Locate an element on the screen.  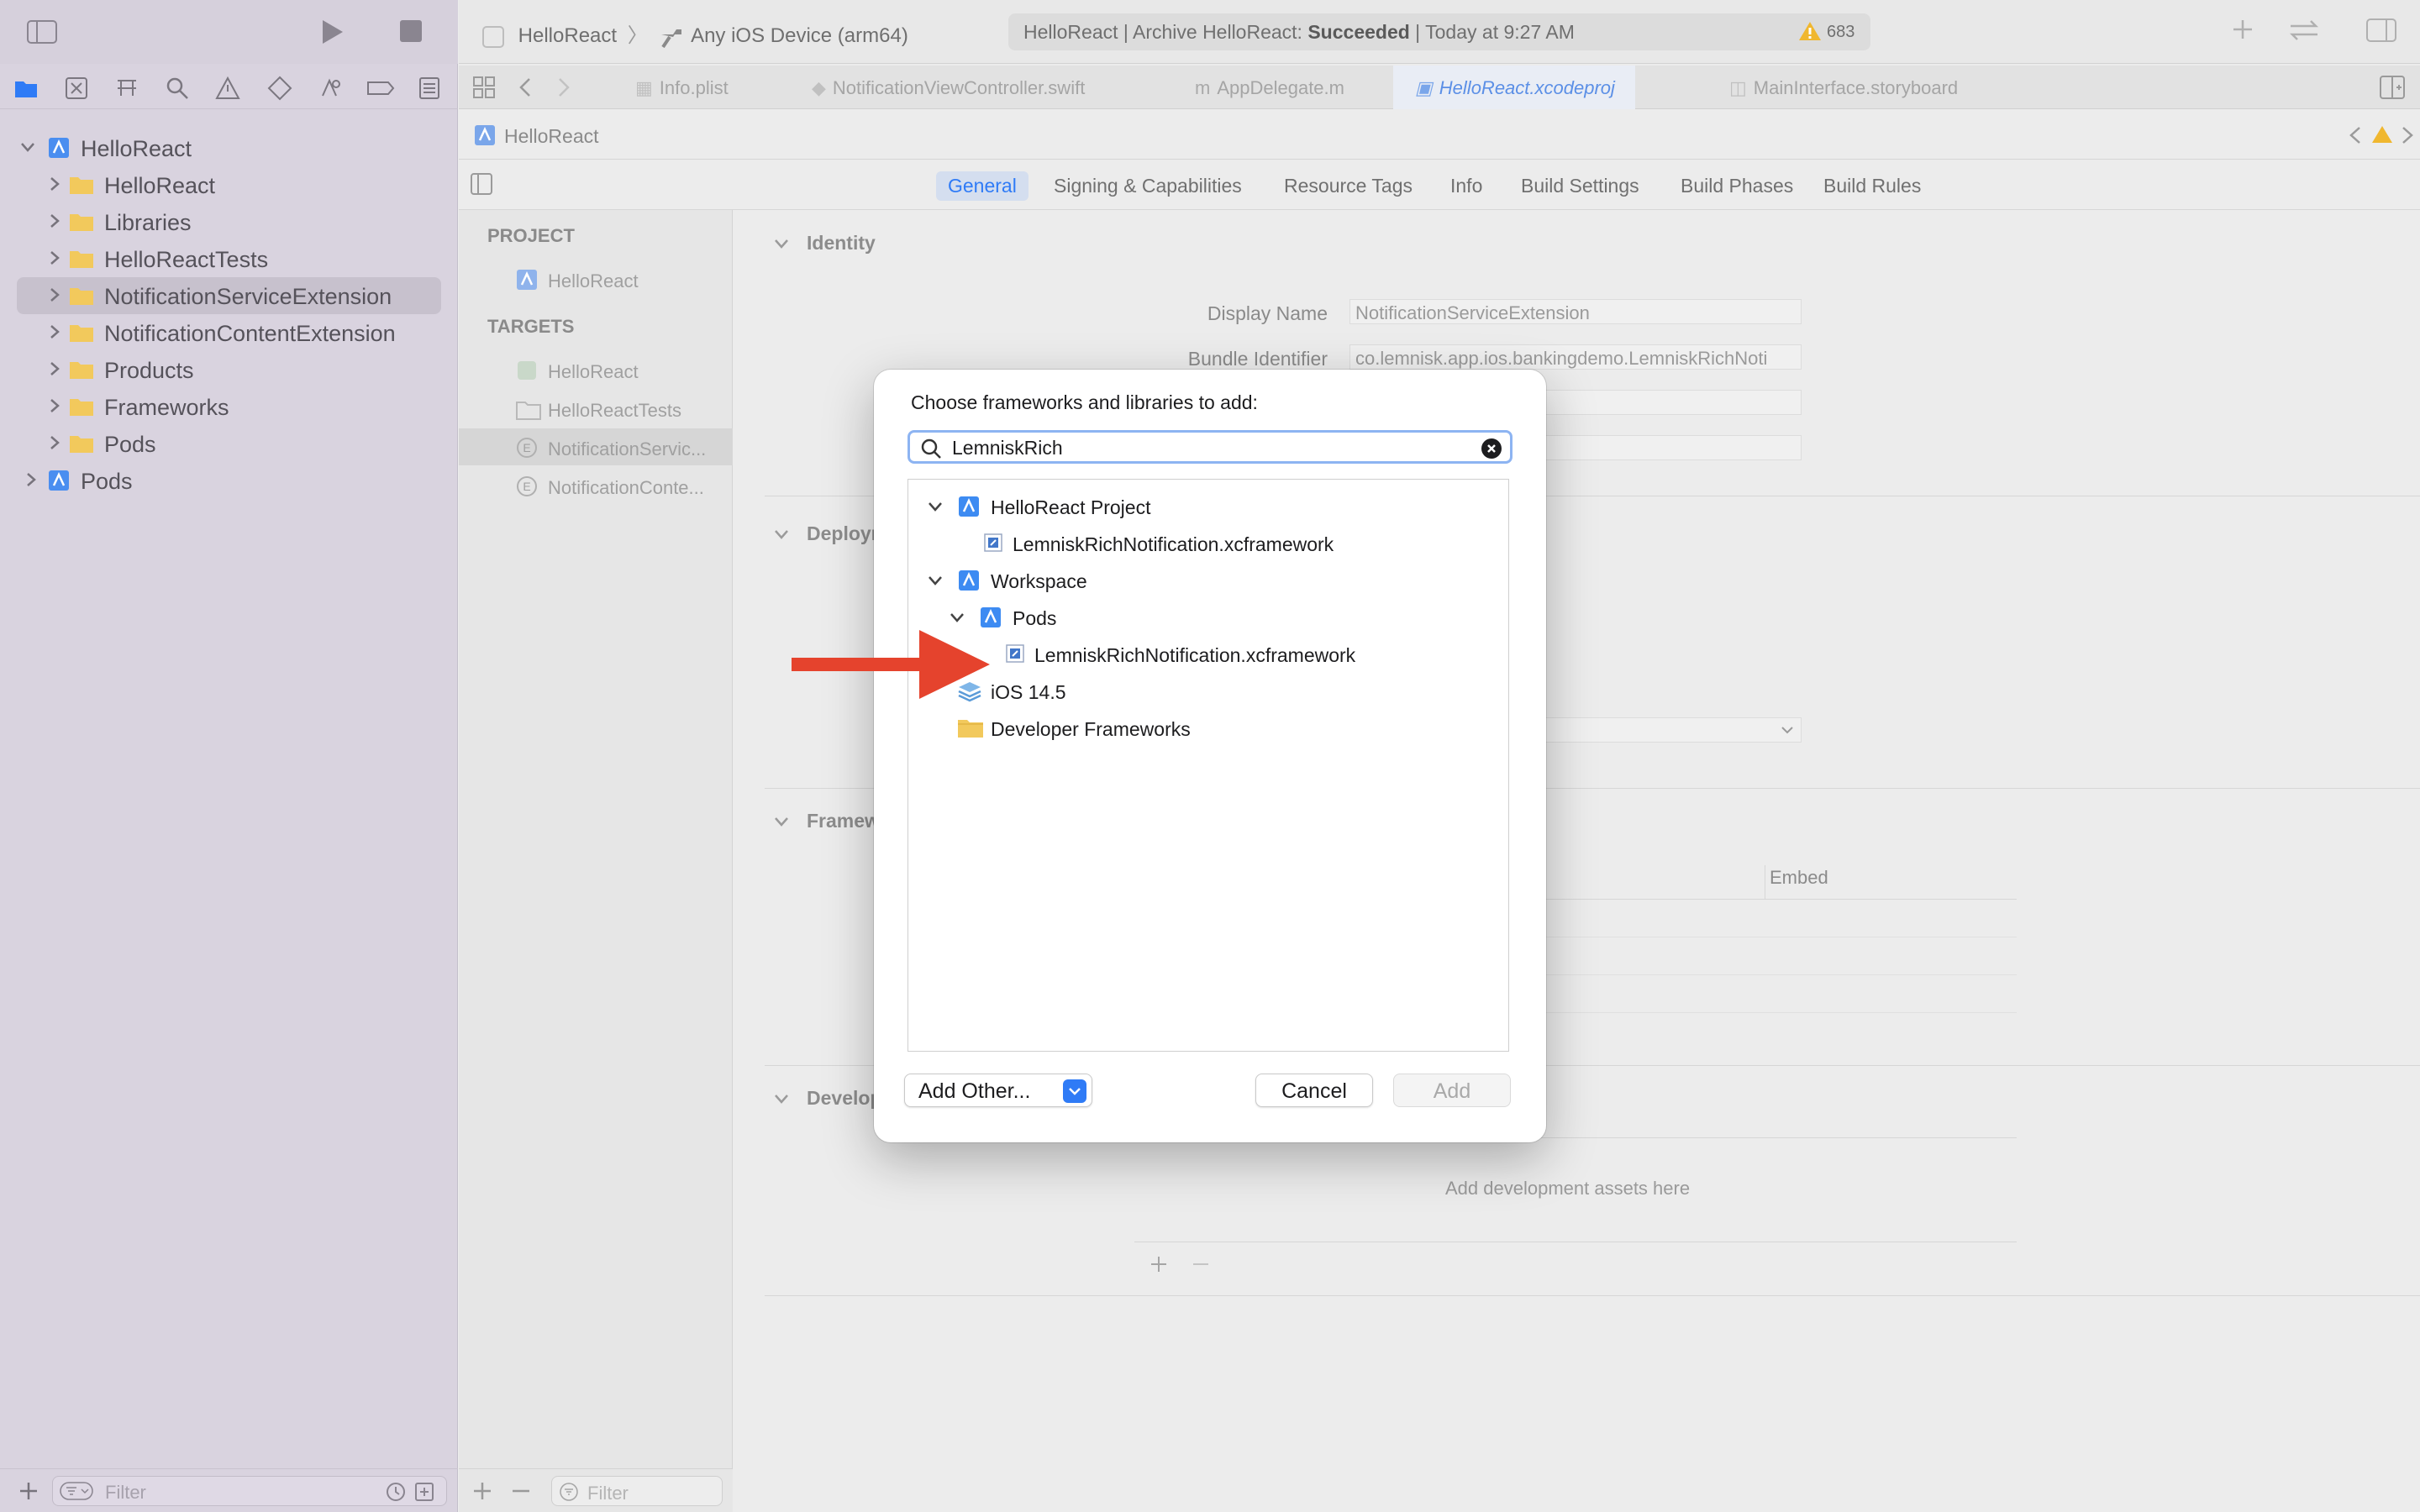
debug-navigator-icon is located at coordinates (330, 88).